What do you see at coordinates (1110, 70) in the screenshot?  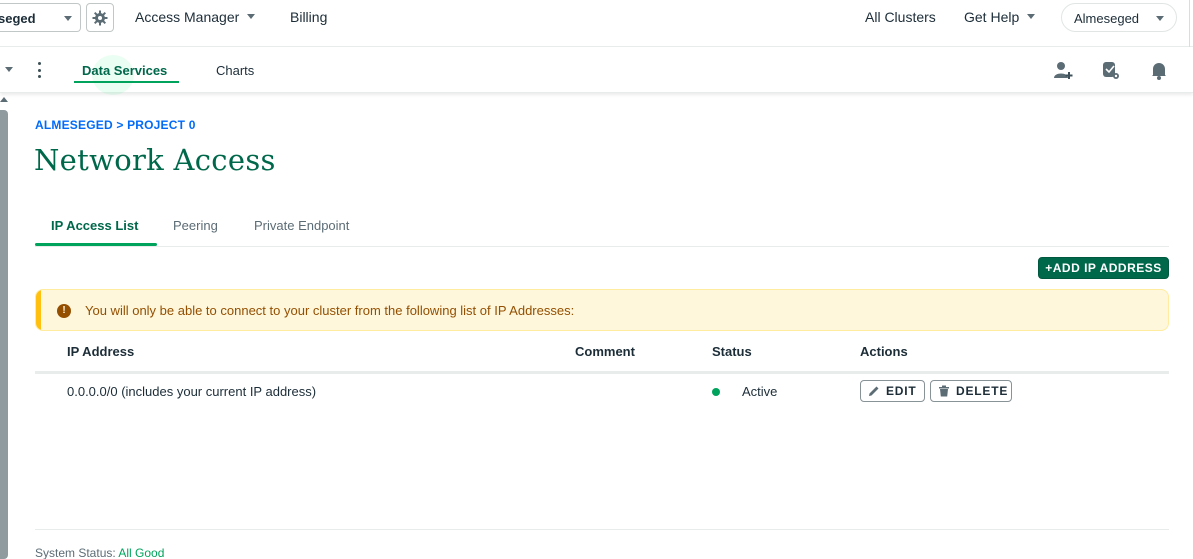 I see `activity-feed-icon` at bounding box center [1110, 70].